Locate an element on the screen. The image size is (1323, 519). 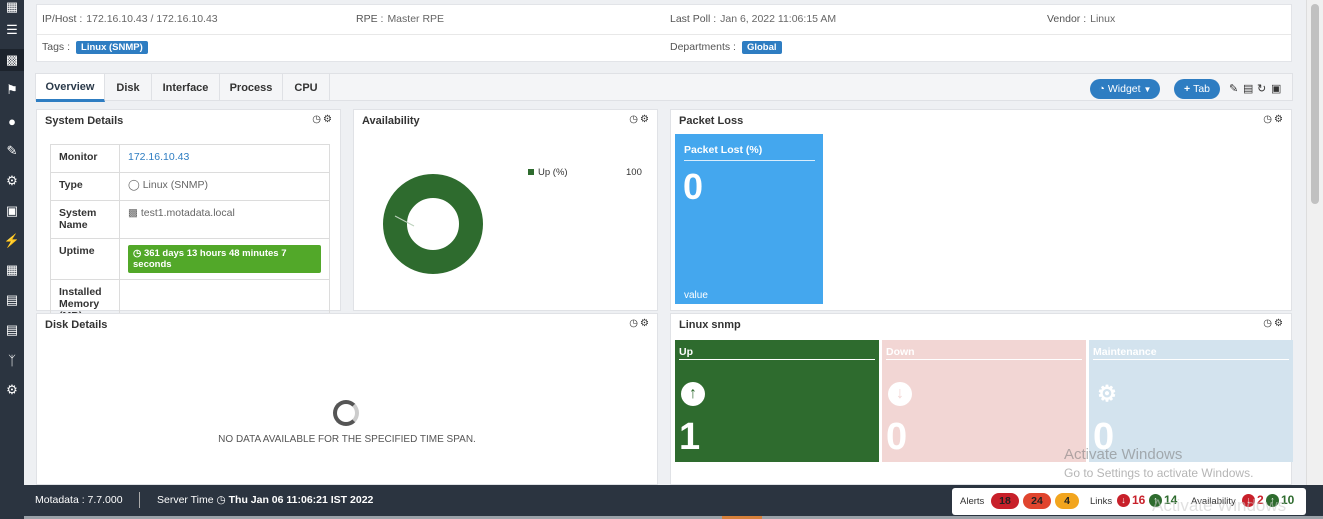
linux-icon: ◯ is located at coordinates (134, 185).